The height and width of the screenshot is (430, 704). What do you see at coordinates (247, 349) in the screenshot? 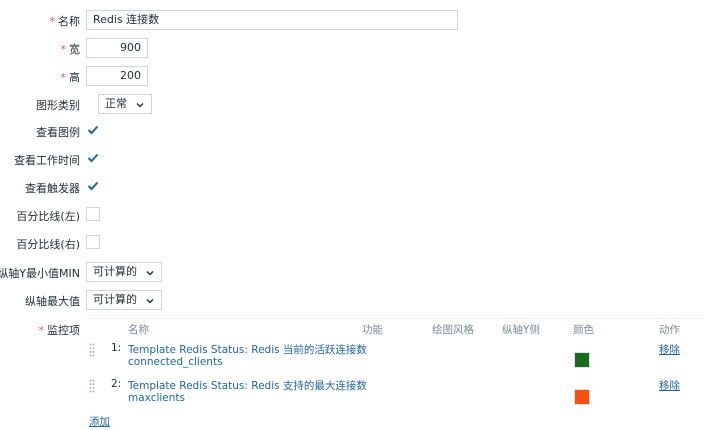
I see `item-name-link: Template Redis Status: Redis 当前的活跃连接数` at bounding box center [247, 349].